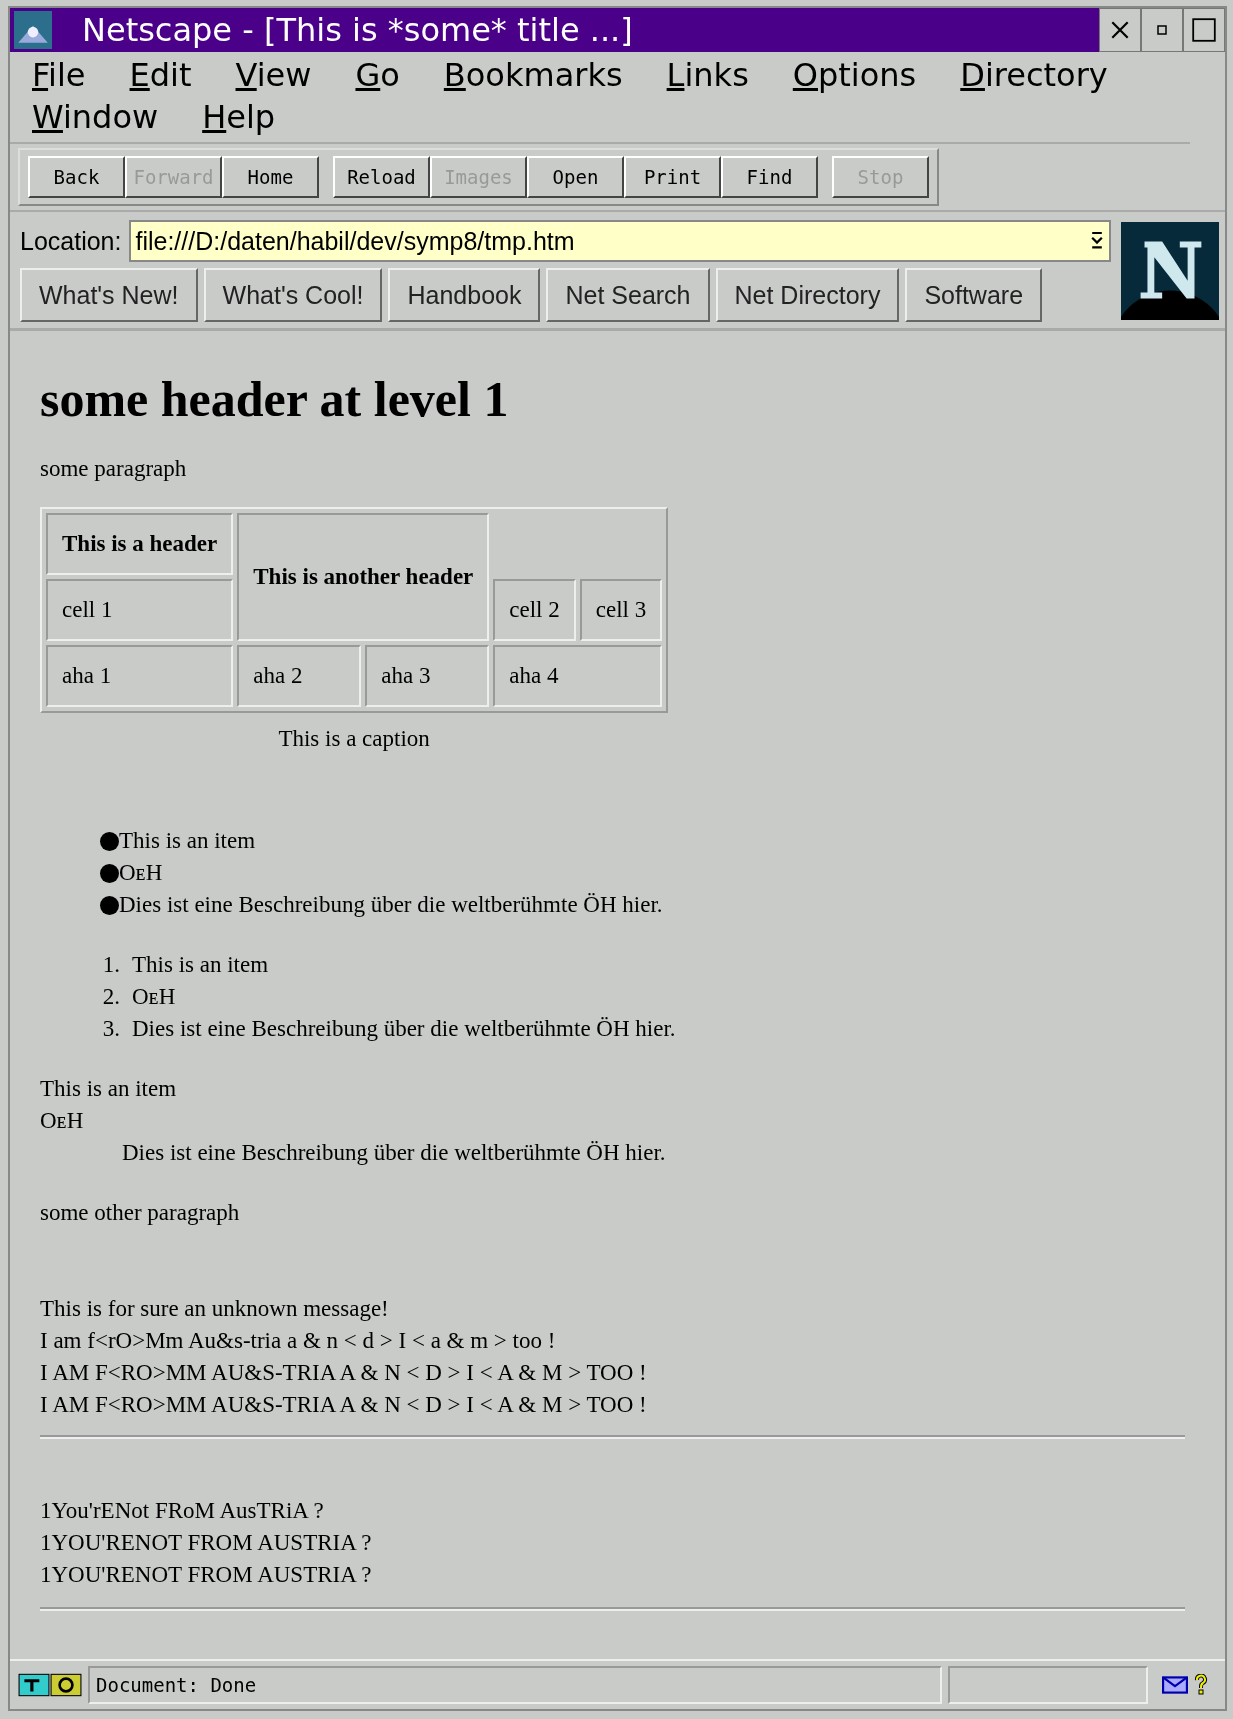 This screenshot has height=1719, width=1233. What do you see at coordinates (515, 1685) in the screenshot?
I see `status-text: Document: Done` at bounding box center [515, 1685].